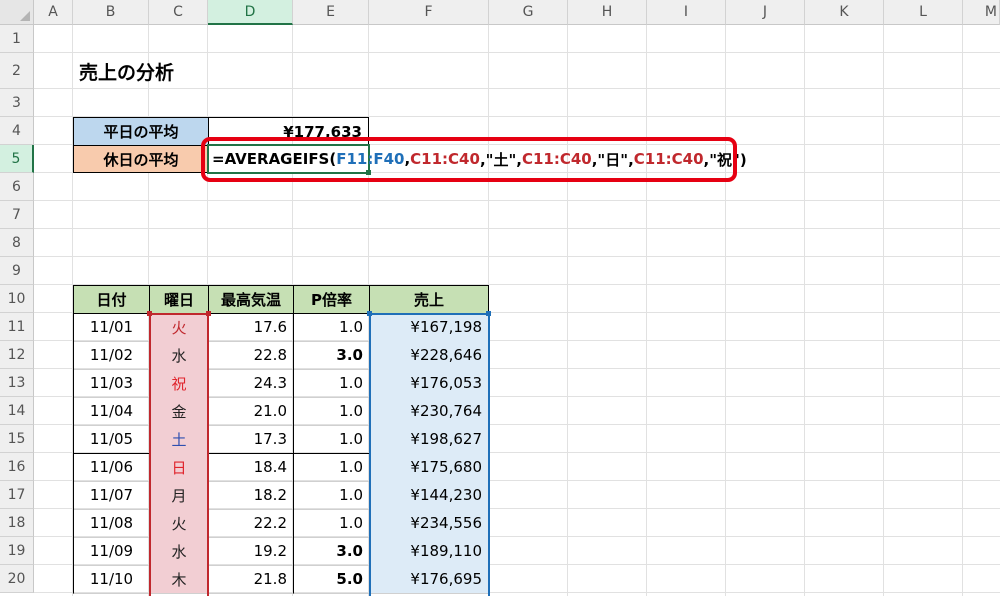 The width and height of the screenshot is (1000, 596). What do you see at coordinates (179, 299) in the screenshot?
I see `table-header-day: 曜日` at bounding box center [179, 299].